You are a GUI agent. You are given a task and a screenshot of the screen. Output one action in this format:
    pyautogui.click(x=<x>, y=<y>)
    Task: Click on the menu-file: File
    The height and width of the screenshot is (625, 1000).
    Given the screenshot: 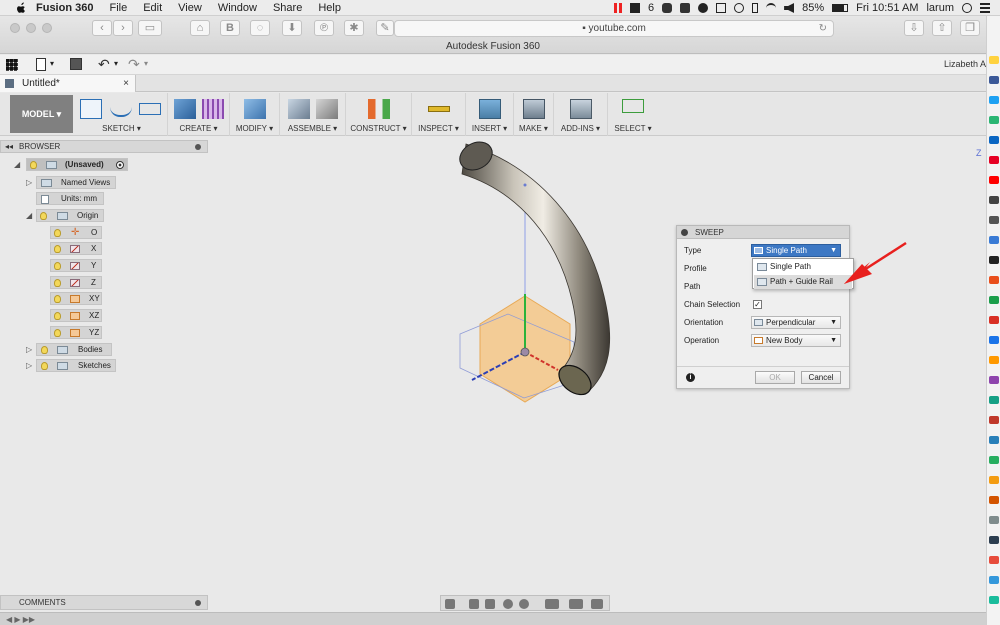 What is the action you would take?
    pyautogui.click(x=118, y=8)
    